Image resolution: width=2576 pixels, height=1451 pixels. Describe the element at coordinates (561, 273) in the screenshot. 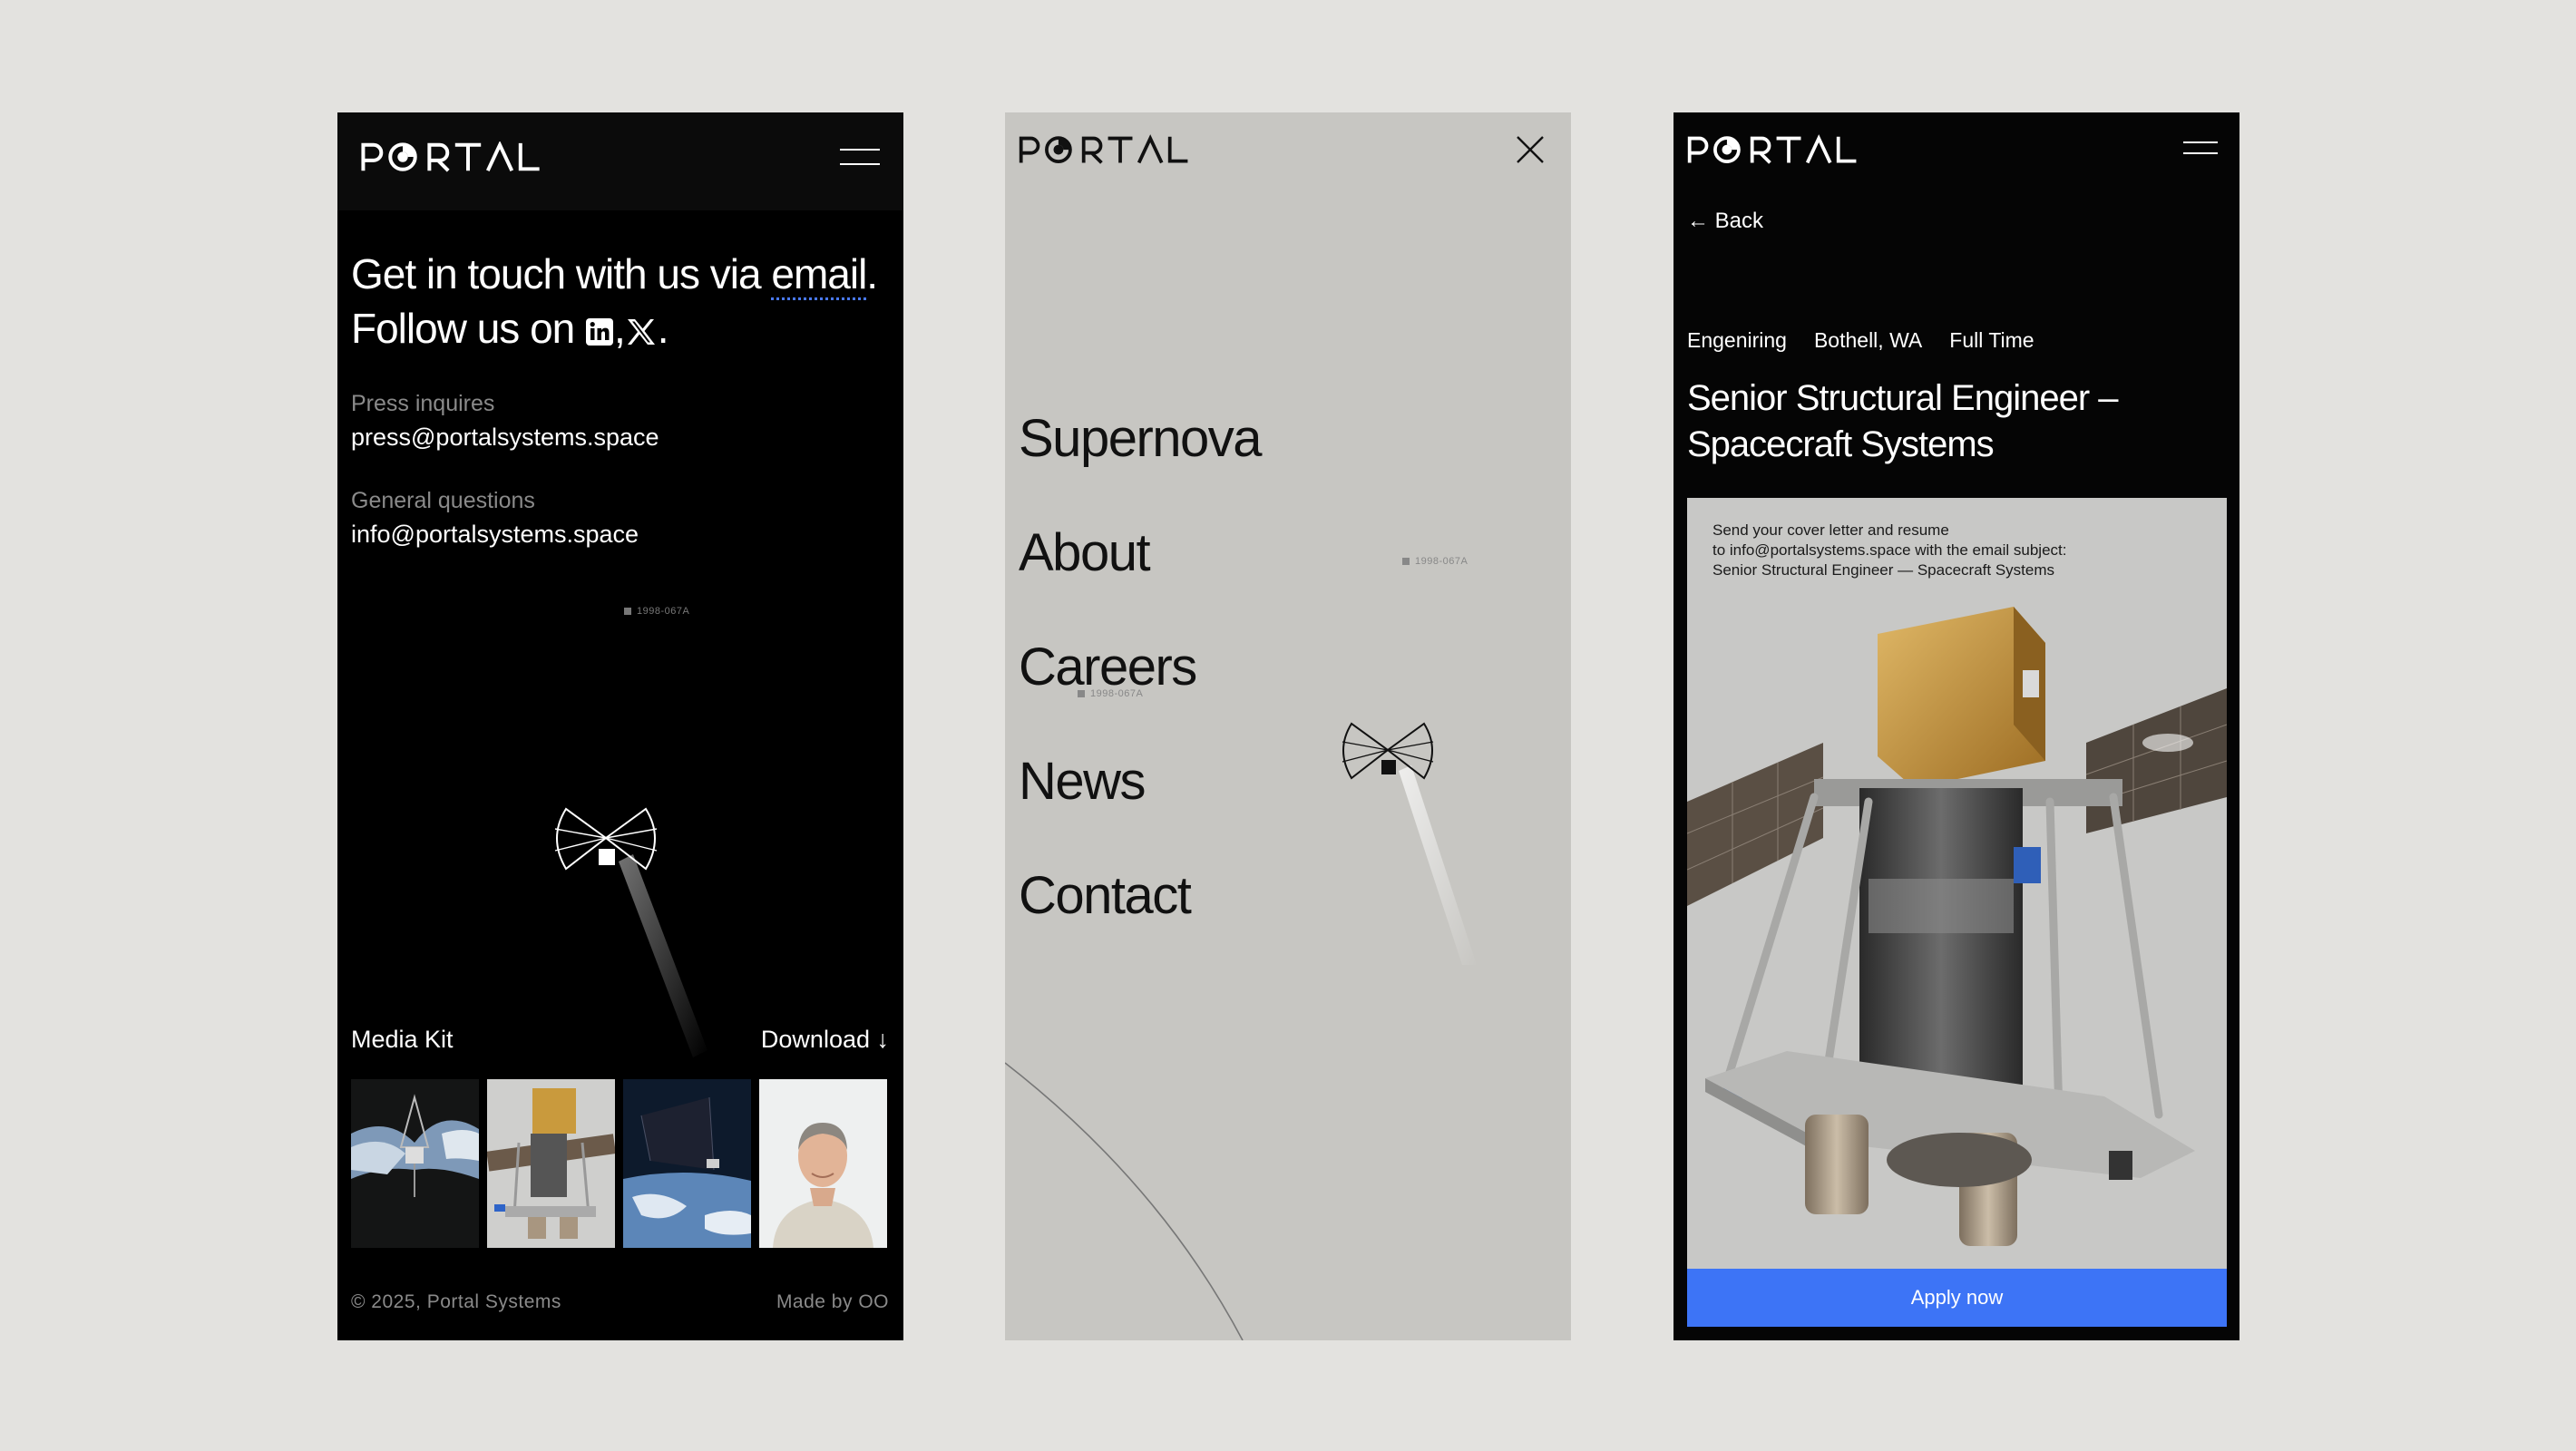

I see `headline-text: Get in touch with us via` at that location.